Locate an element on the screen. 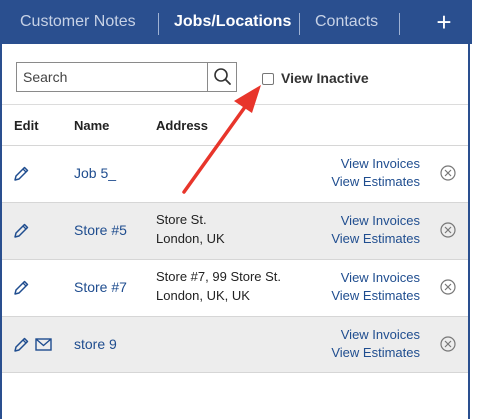  tab-customer-notes: Customer Notes is located at coordinates (78, 22).